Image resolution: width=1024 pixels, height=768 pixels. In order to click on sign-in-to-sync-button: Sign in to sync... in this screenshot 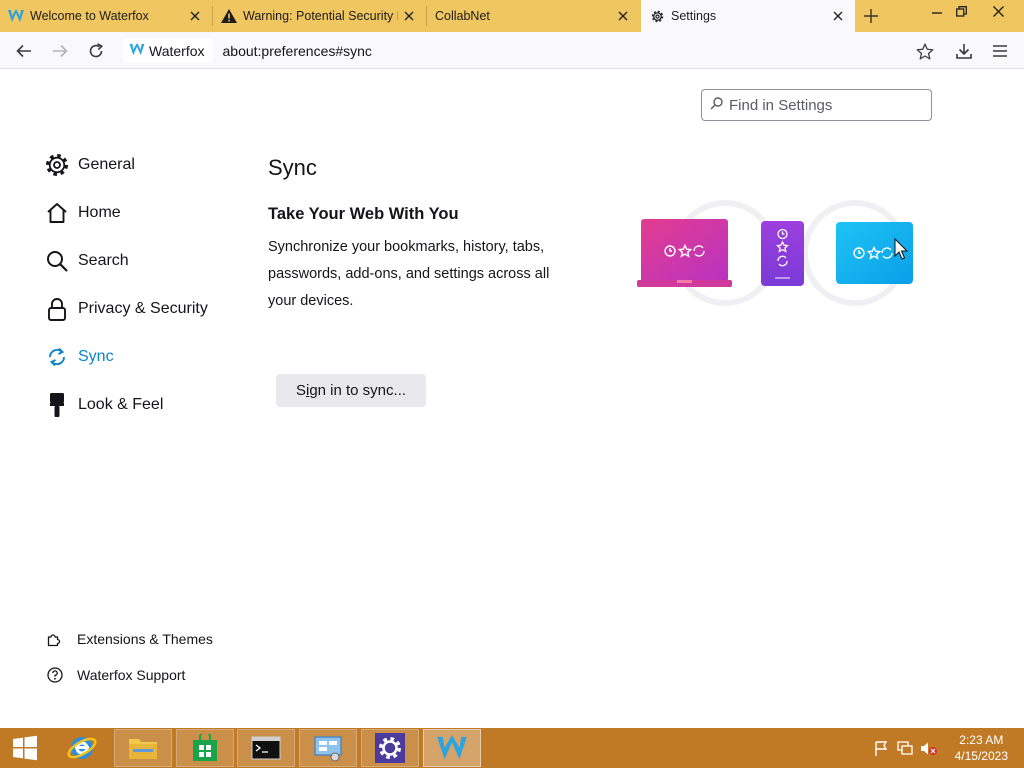, I will do `click(351, 390)`.